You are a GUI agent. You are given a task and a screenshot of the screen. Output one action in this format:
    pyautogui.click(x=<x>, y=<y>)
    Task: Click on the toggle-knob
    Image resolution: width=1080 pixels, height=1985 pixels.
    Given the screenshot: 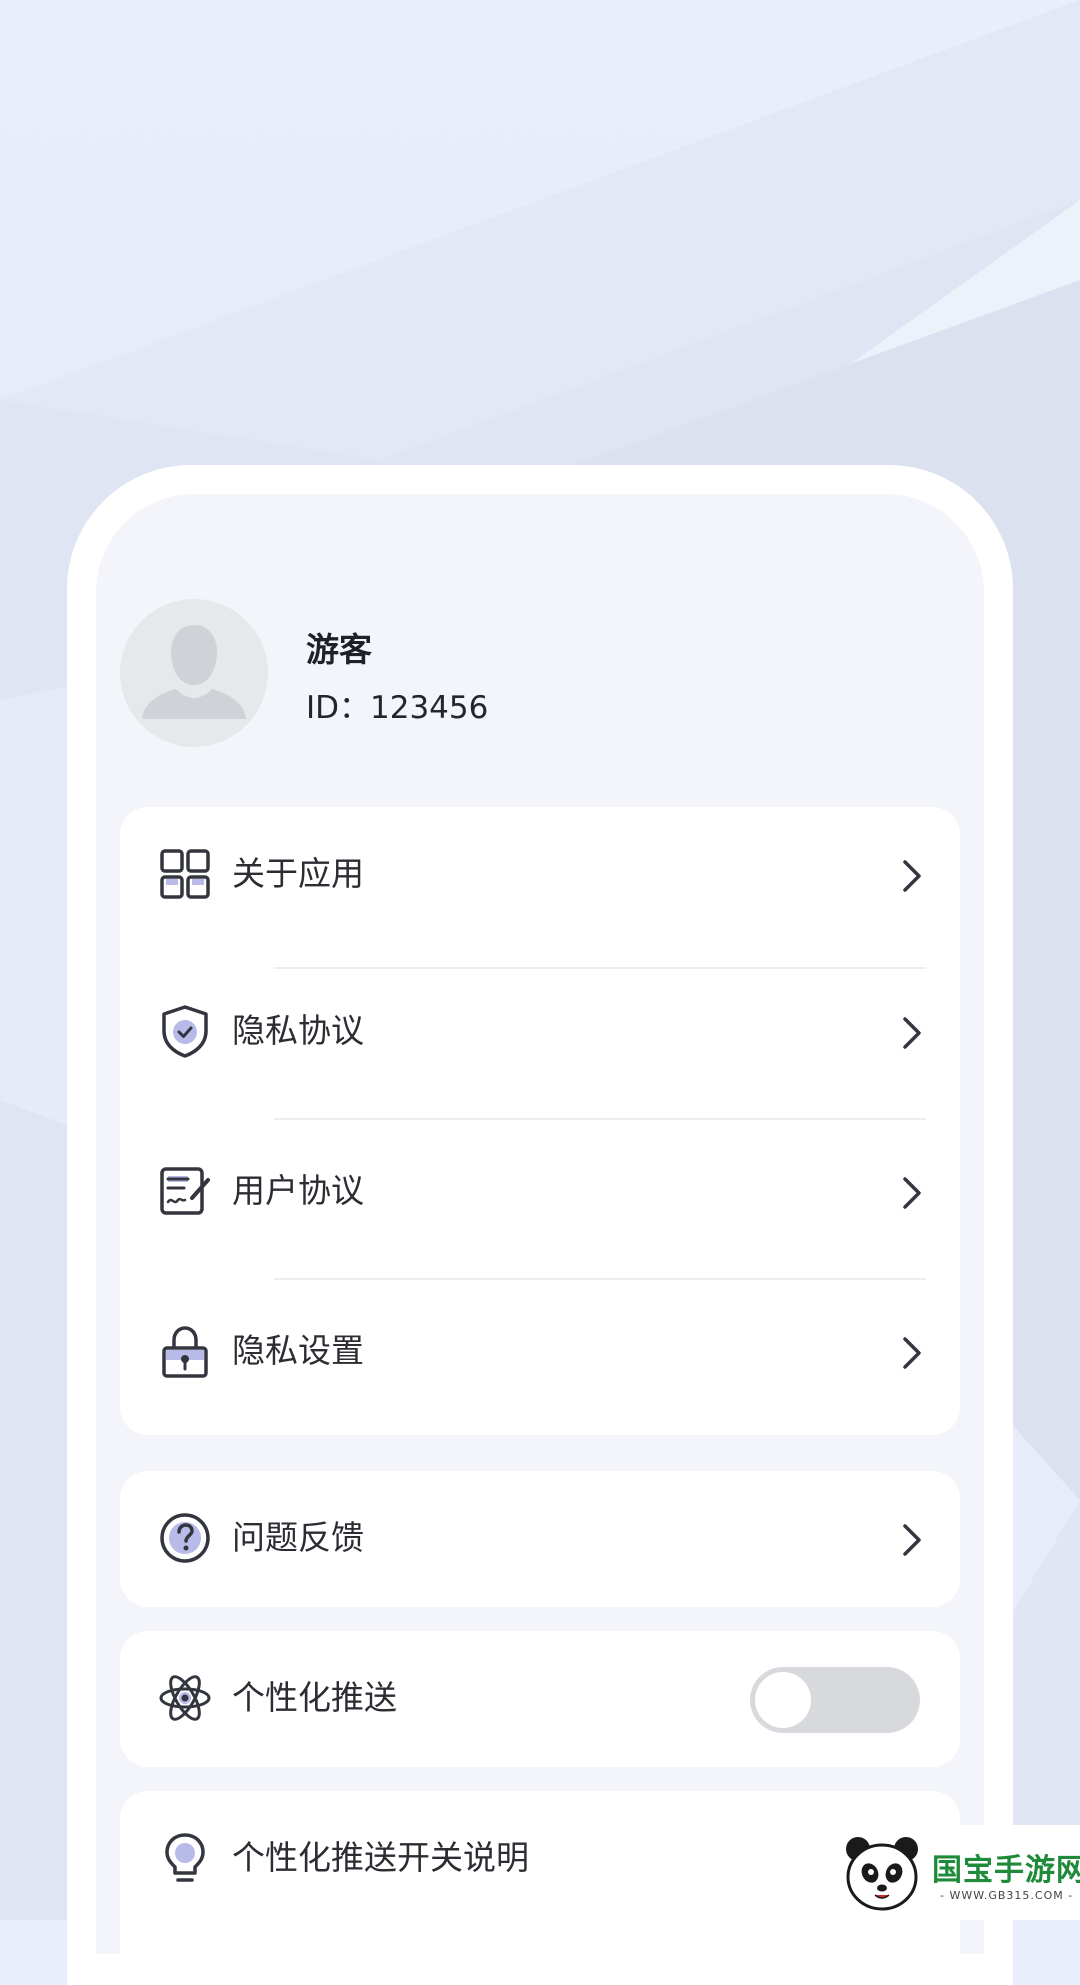 What is the action you would take?
    pyautogui.click(x=783, y=1700)
    